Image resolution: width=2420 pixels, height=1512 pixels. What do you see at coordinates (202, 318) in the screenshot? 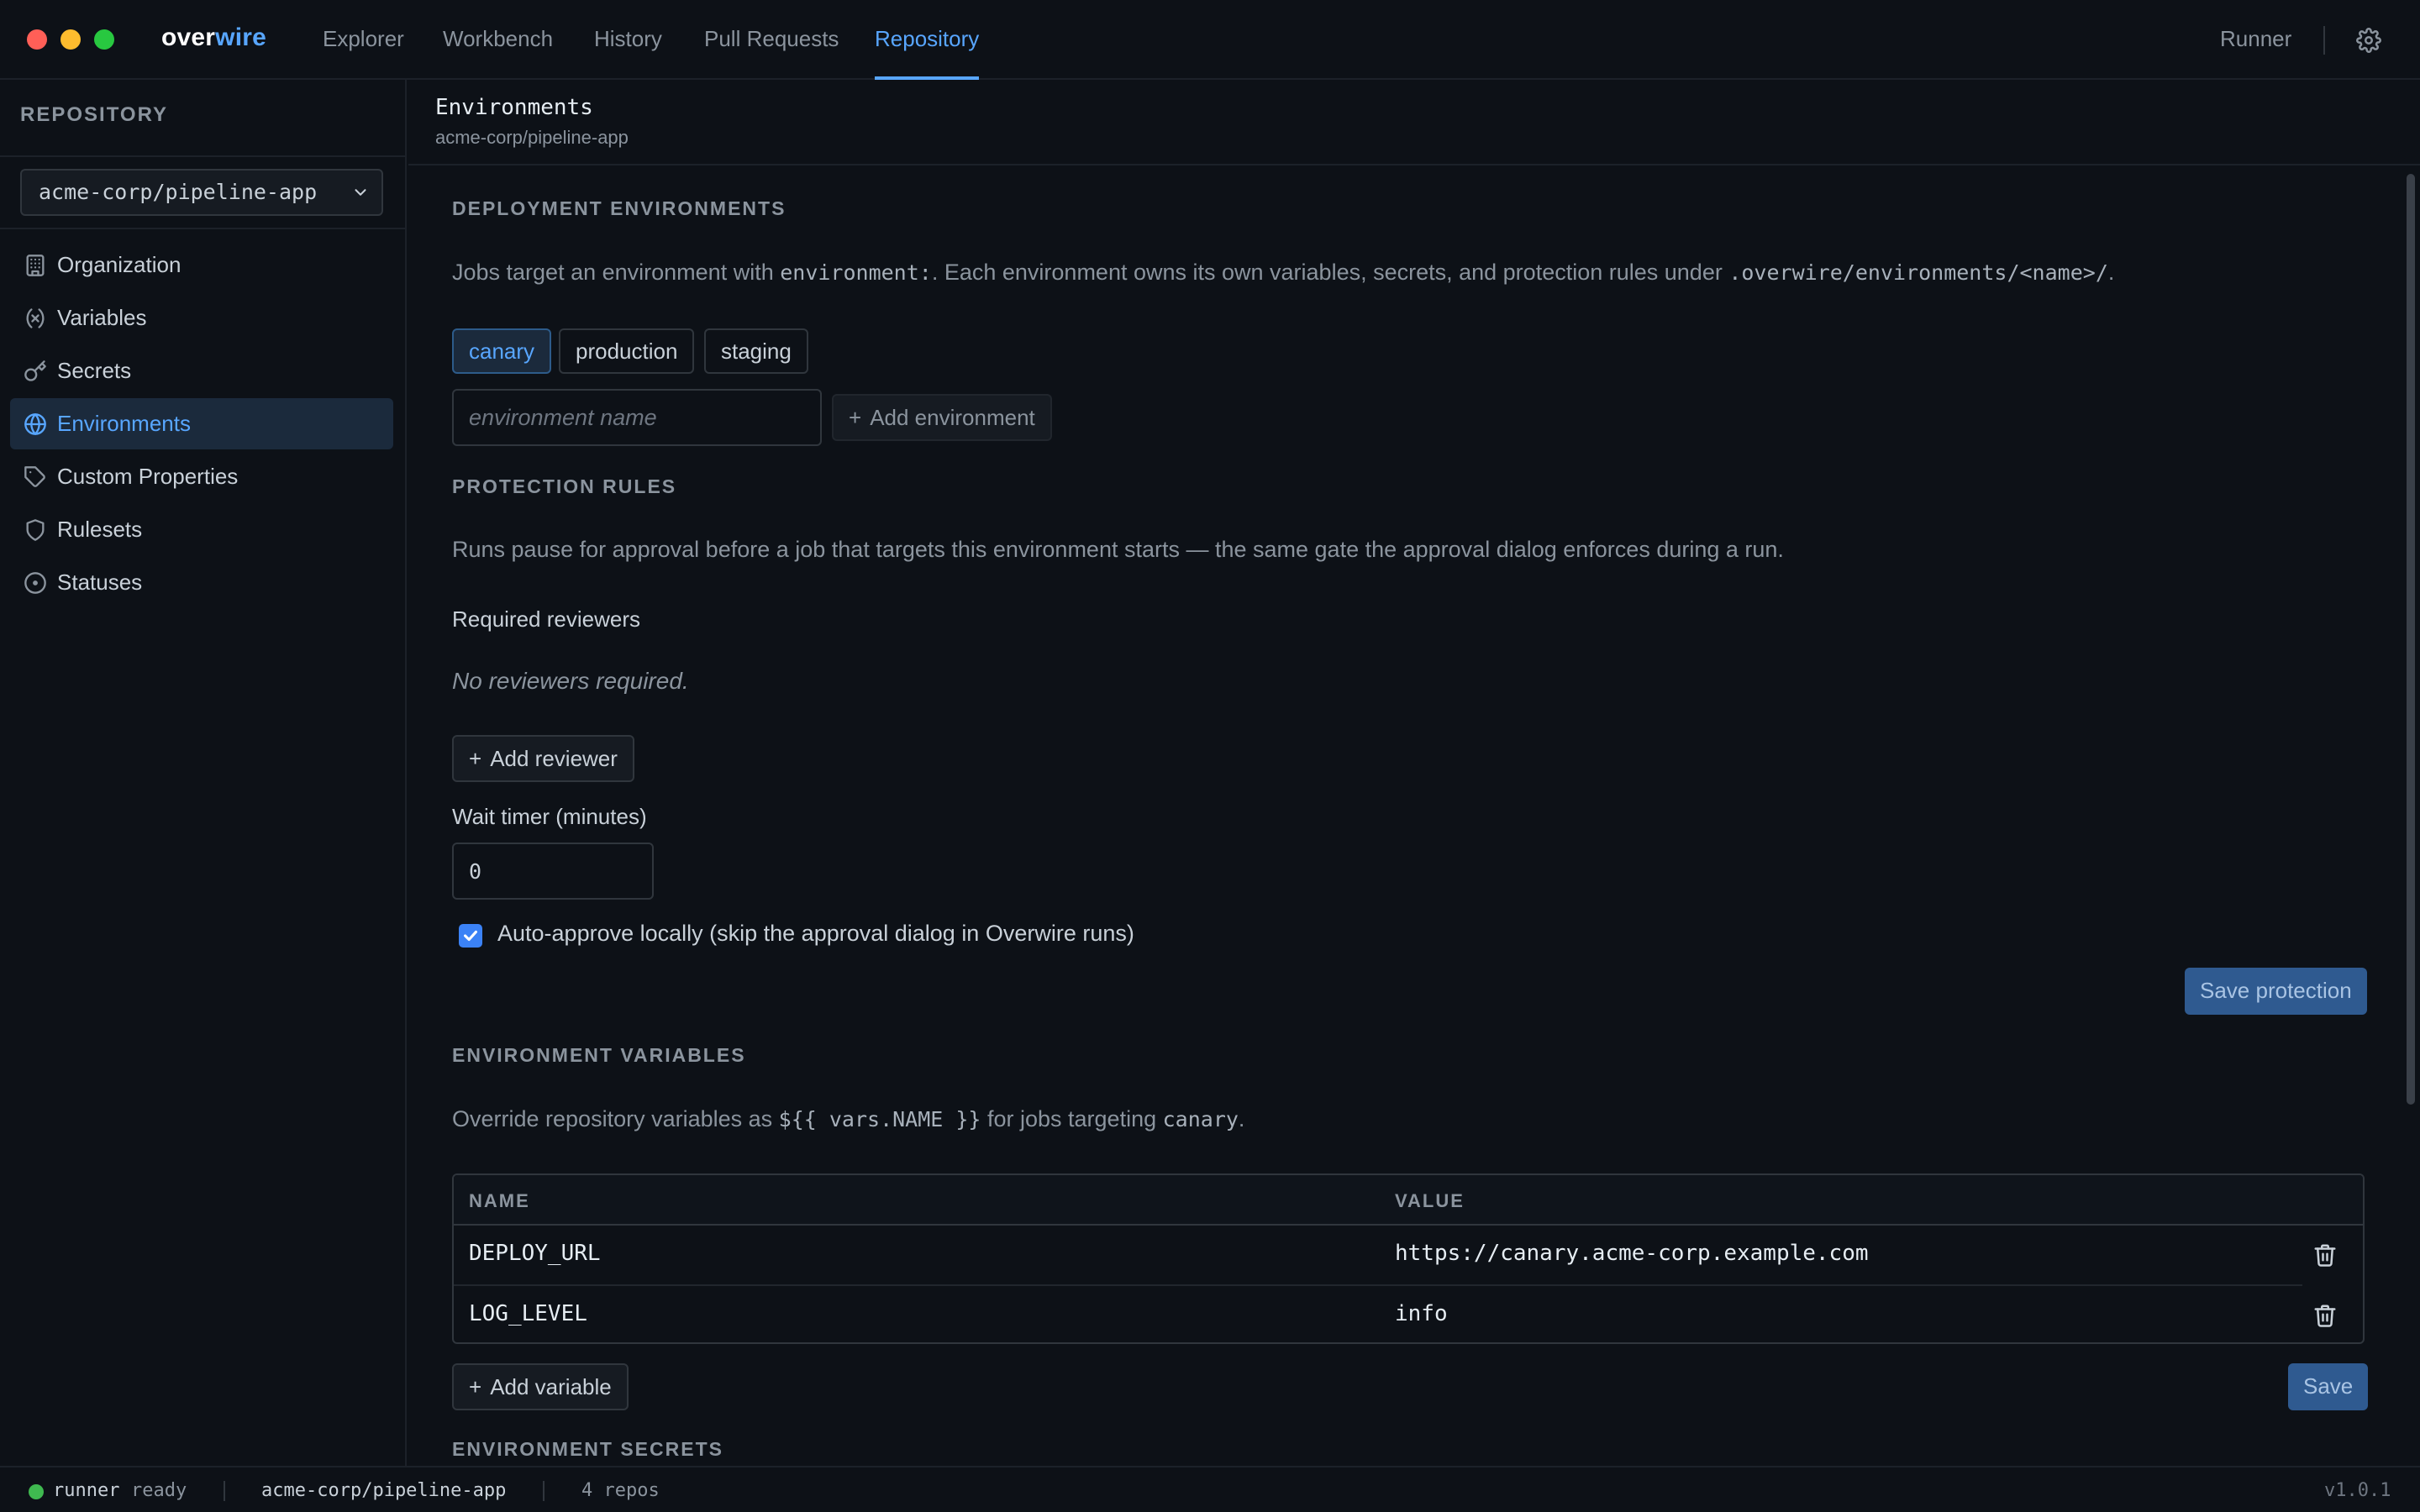
I see `sidebar-item-variables: Variables` at bounding box center [202, 318].